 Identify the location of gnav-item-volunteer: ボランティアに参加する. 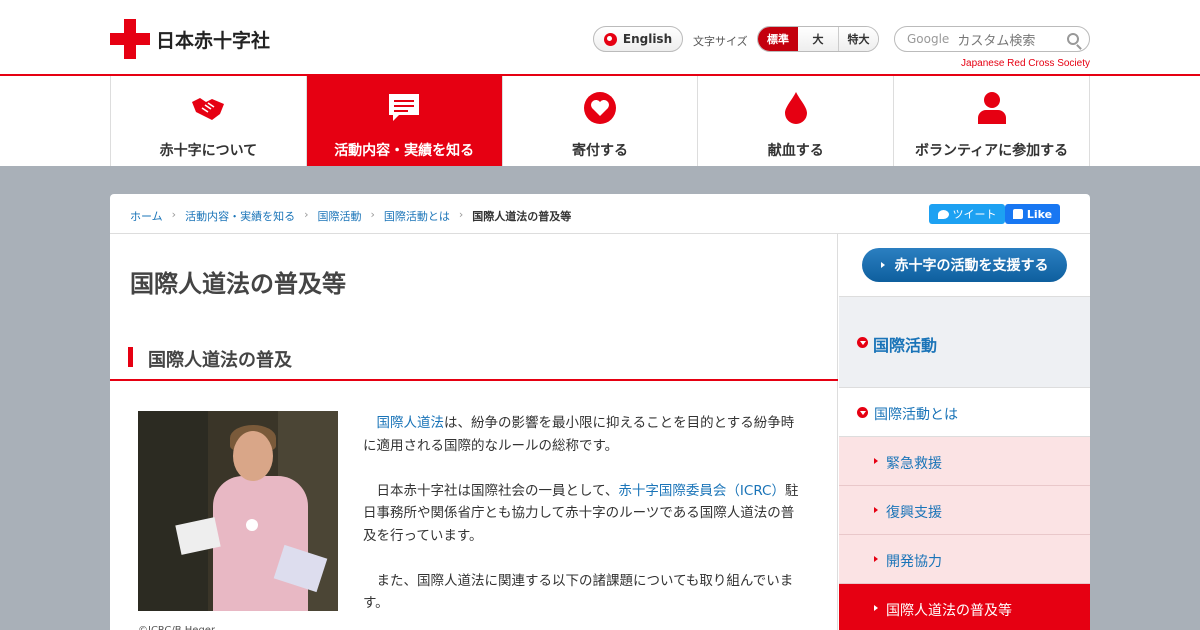
(992, 121).